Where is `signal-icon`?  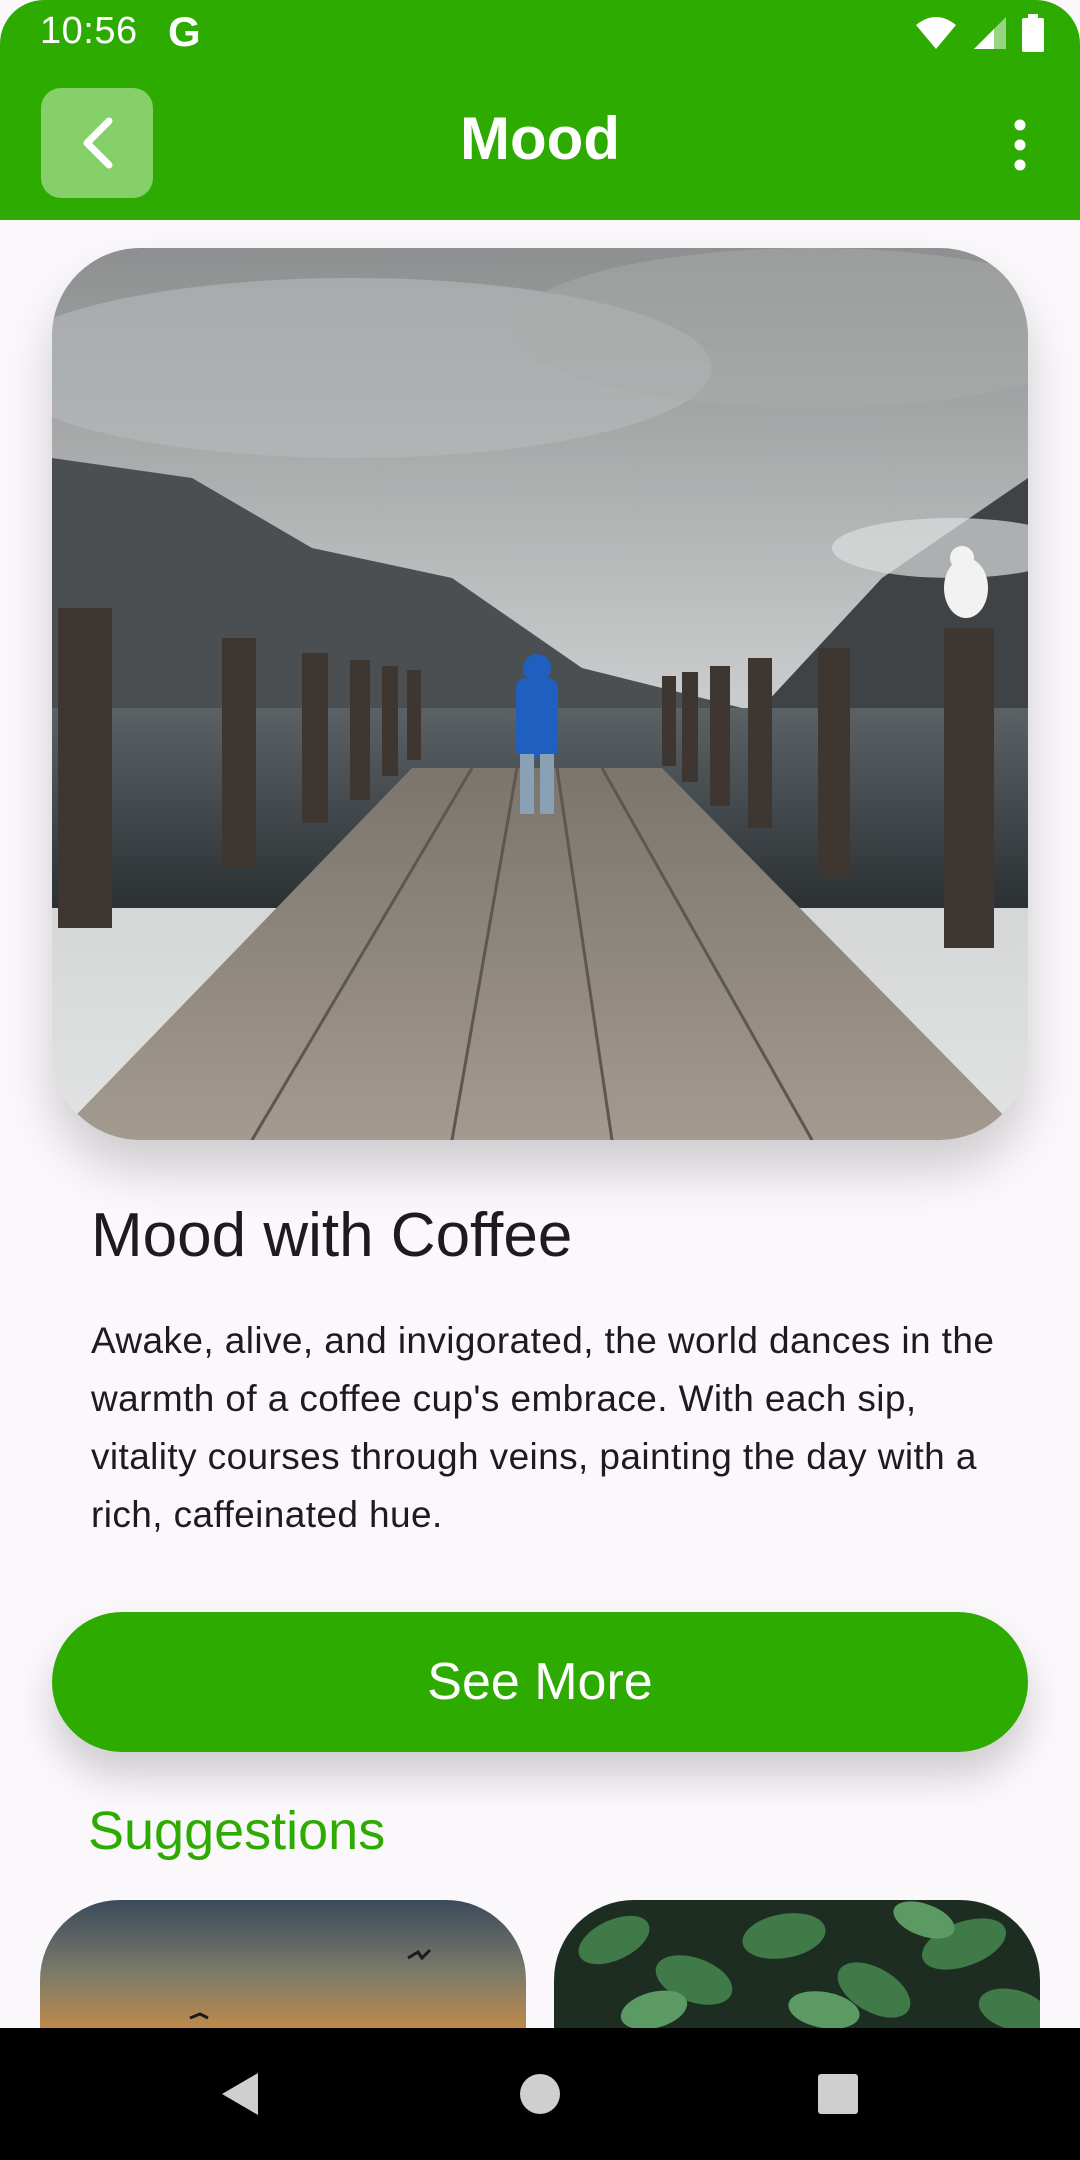
signal-icon is located at coordinates (990, 33).